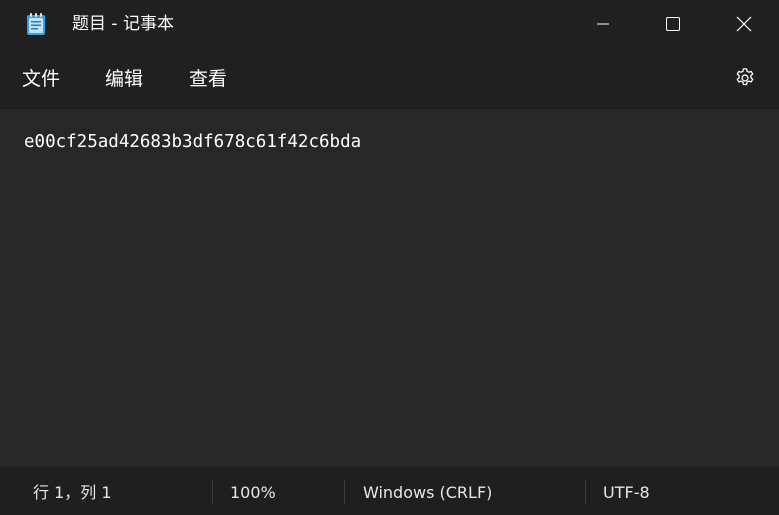  I want to click on zoom-level: 100%, so click(253, 493).